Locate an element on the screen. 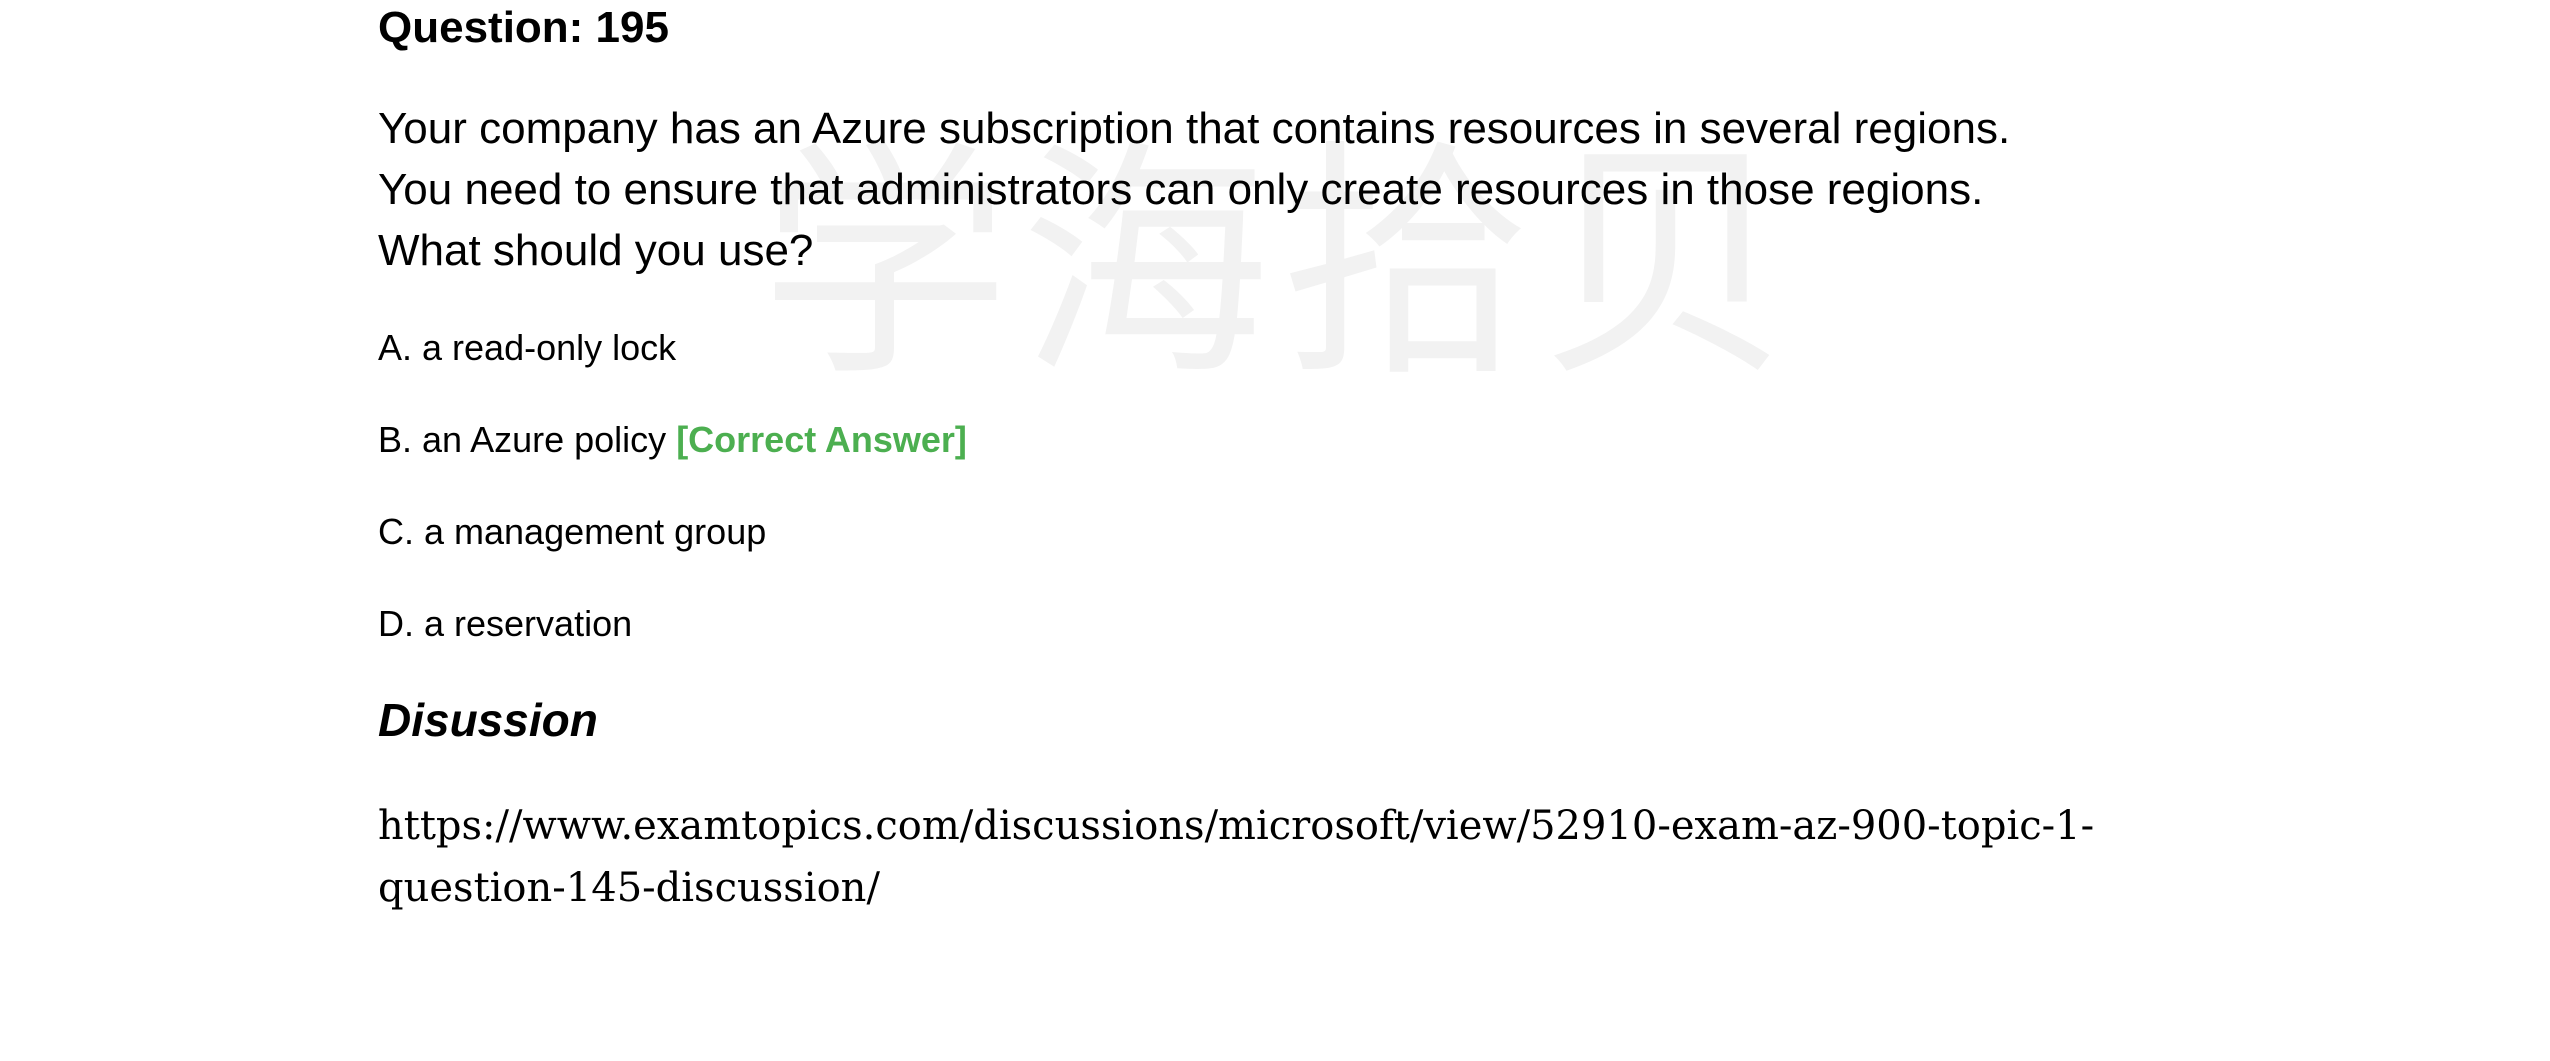 This screenshot has height=1061, width=2550. option-c: C. a management group is located at coordinates (572, 532).